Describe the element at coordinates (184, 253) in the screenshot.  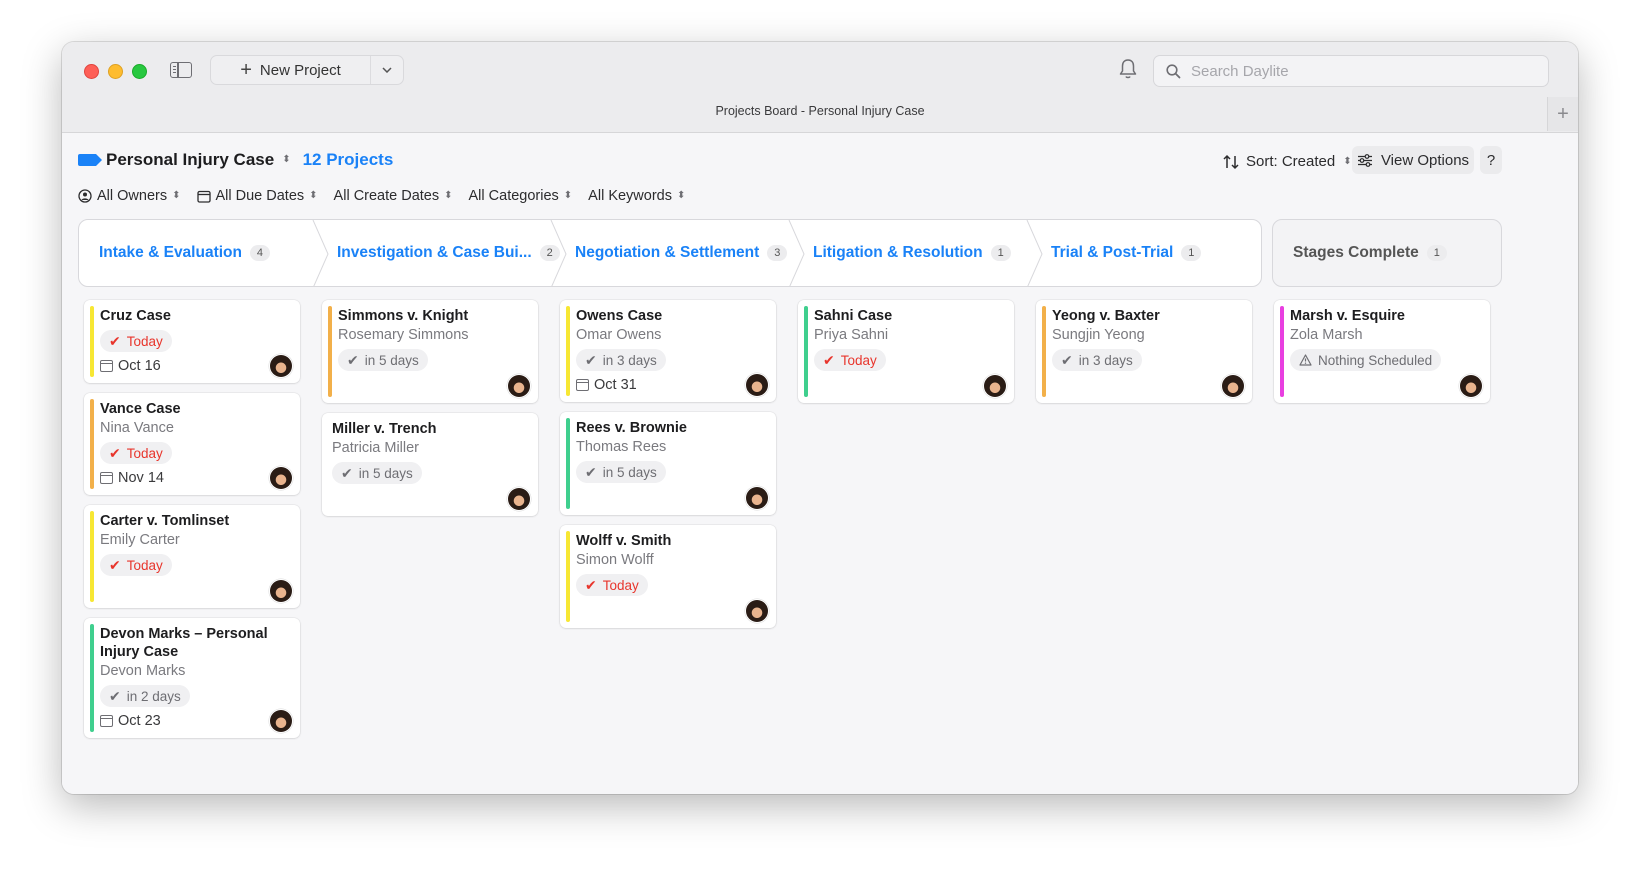
I see `stage-intake: Intake & Evaluation 4` at that location.